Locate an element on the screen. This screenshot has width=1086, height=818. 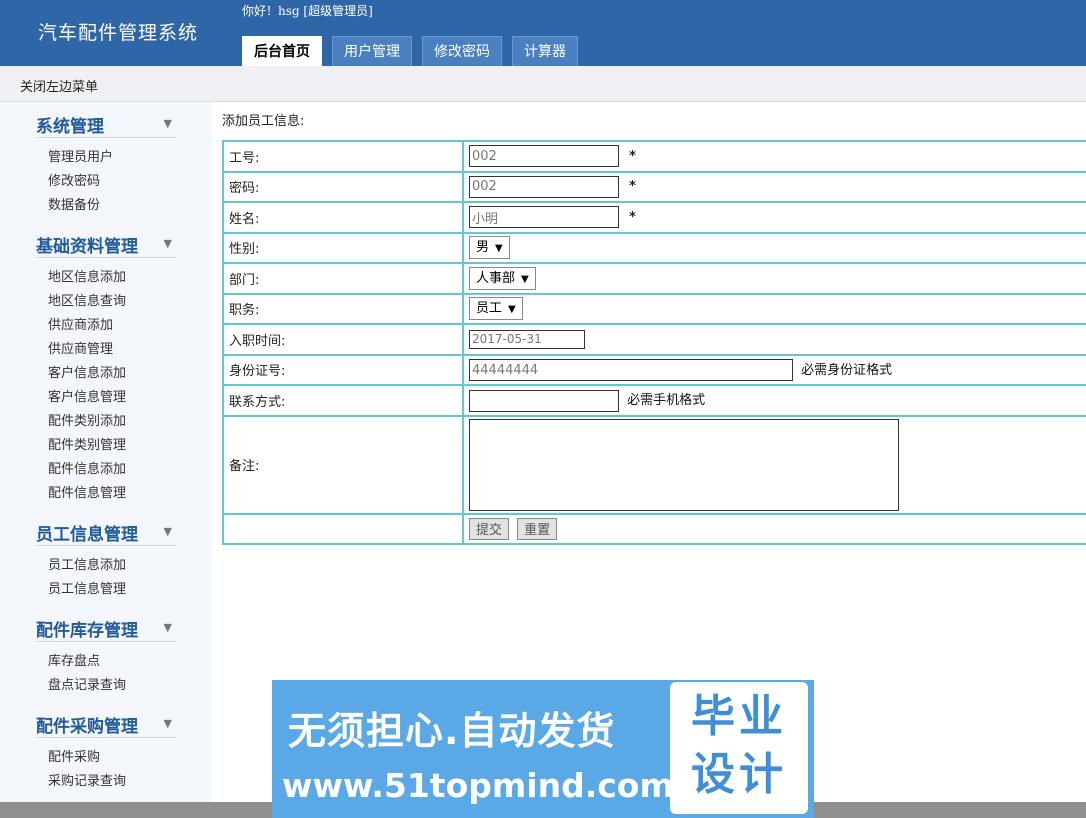
menu-head-basic-data: 基础资料管理 ▼ is located at coordinates (106, 240).